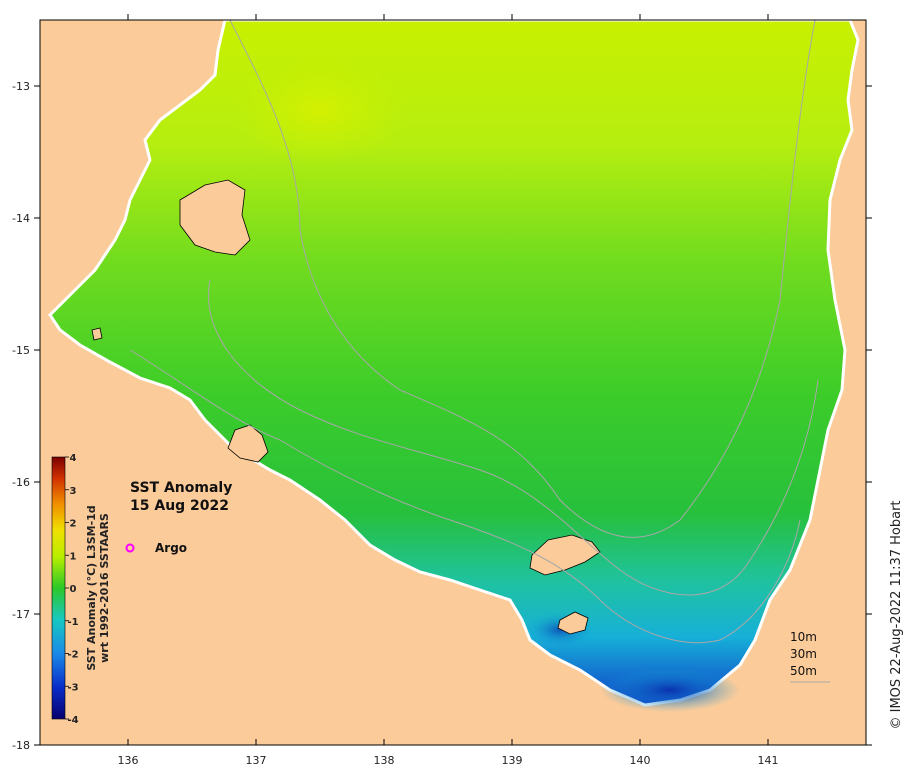 The image size is (910, 780). What do you see at coordinates (21, 745) in the screenshot?
I see `y-tick-label: -18` at bounding box center [21, 745].